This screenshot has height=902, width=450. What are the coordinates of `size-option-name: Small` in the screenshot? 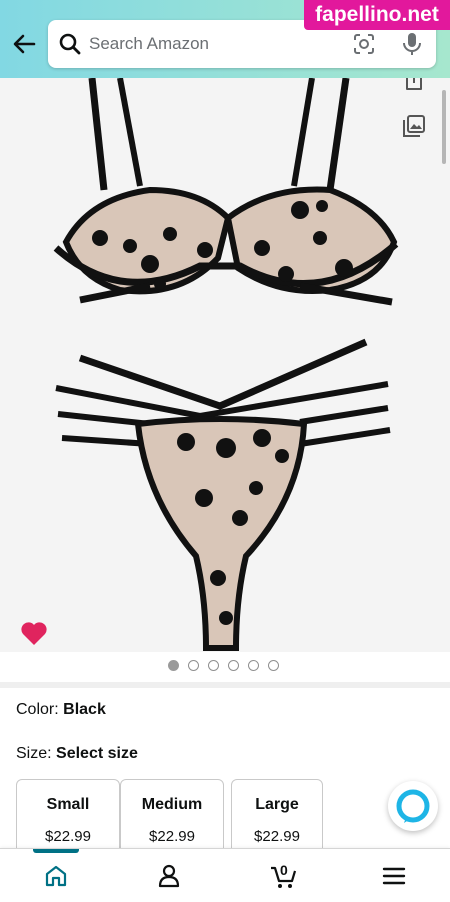 It's located at (68, 804).